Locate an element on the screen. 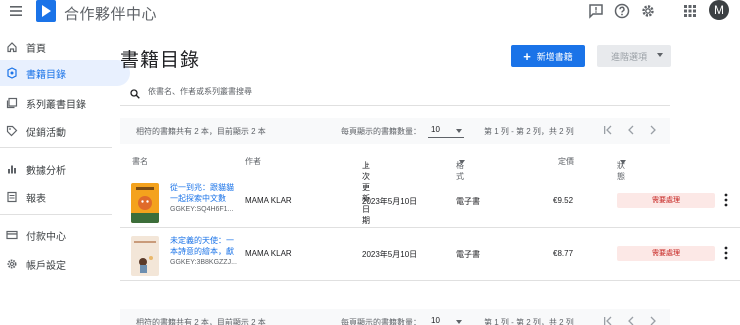  book-title-link: 未定義的天使：一本詩意的繪本，獻 is located at coordinates (205, 246).